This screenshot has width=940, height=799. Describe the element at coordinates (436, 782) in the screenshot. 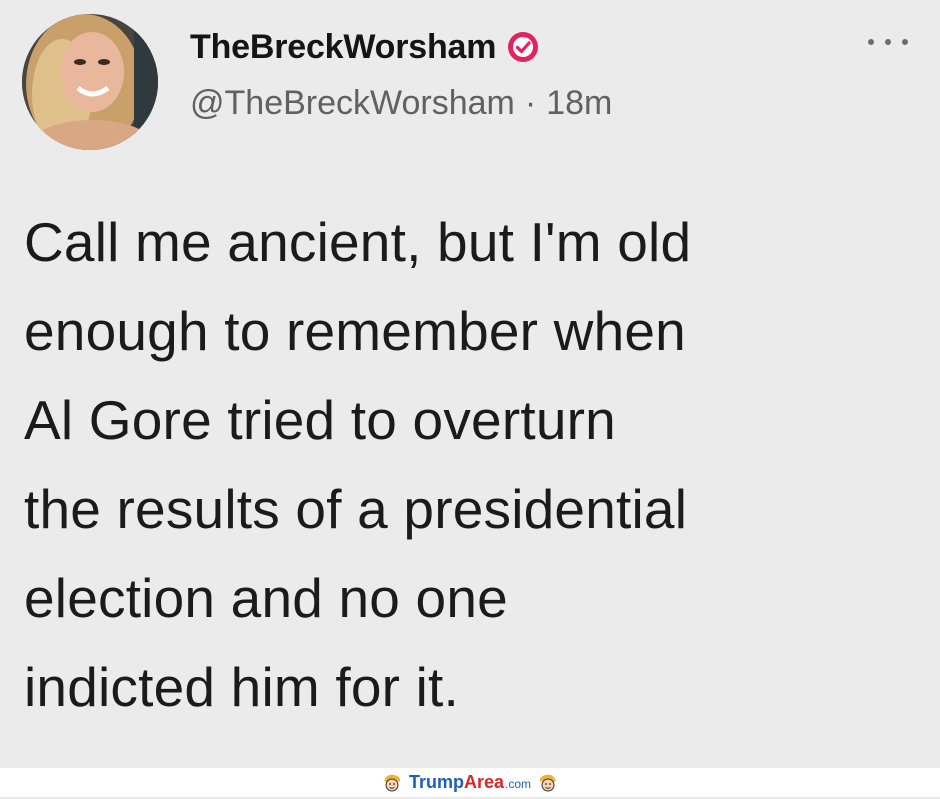

I see `brand-part1: Trump` at that location.